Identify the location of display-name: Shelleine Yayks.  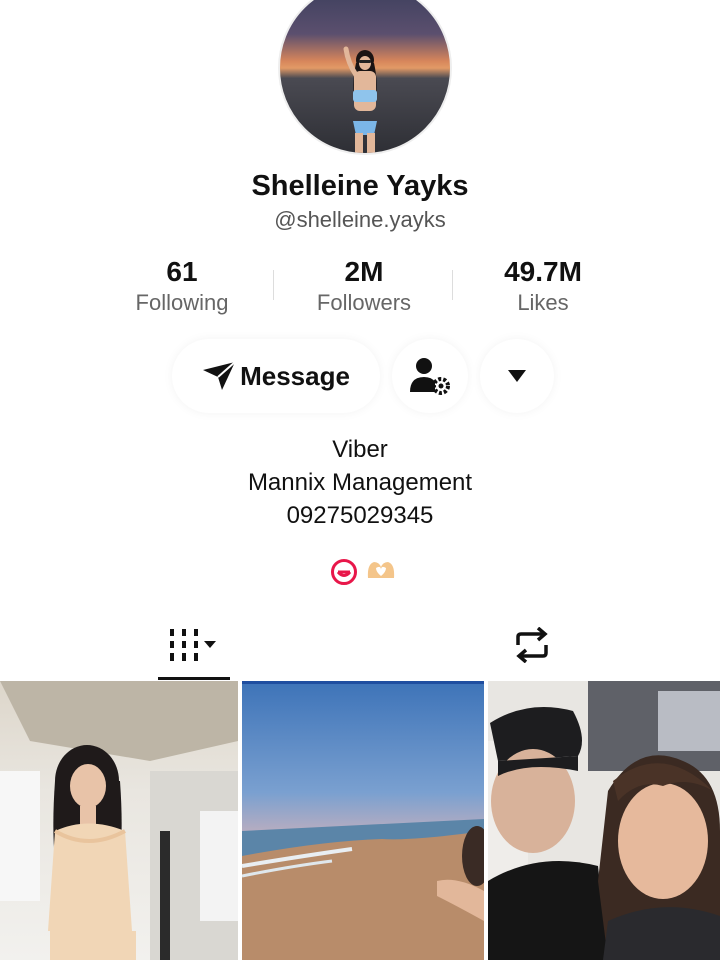
(360, 186).